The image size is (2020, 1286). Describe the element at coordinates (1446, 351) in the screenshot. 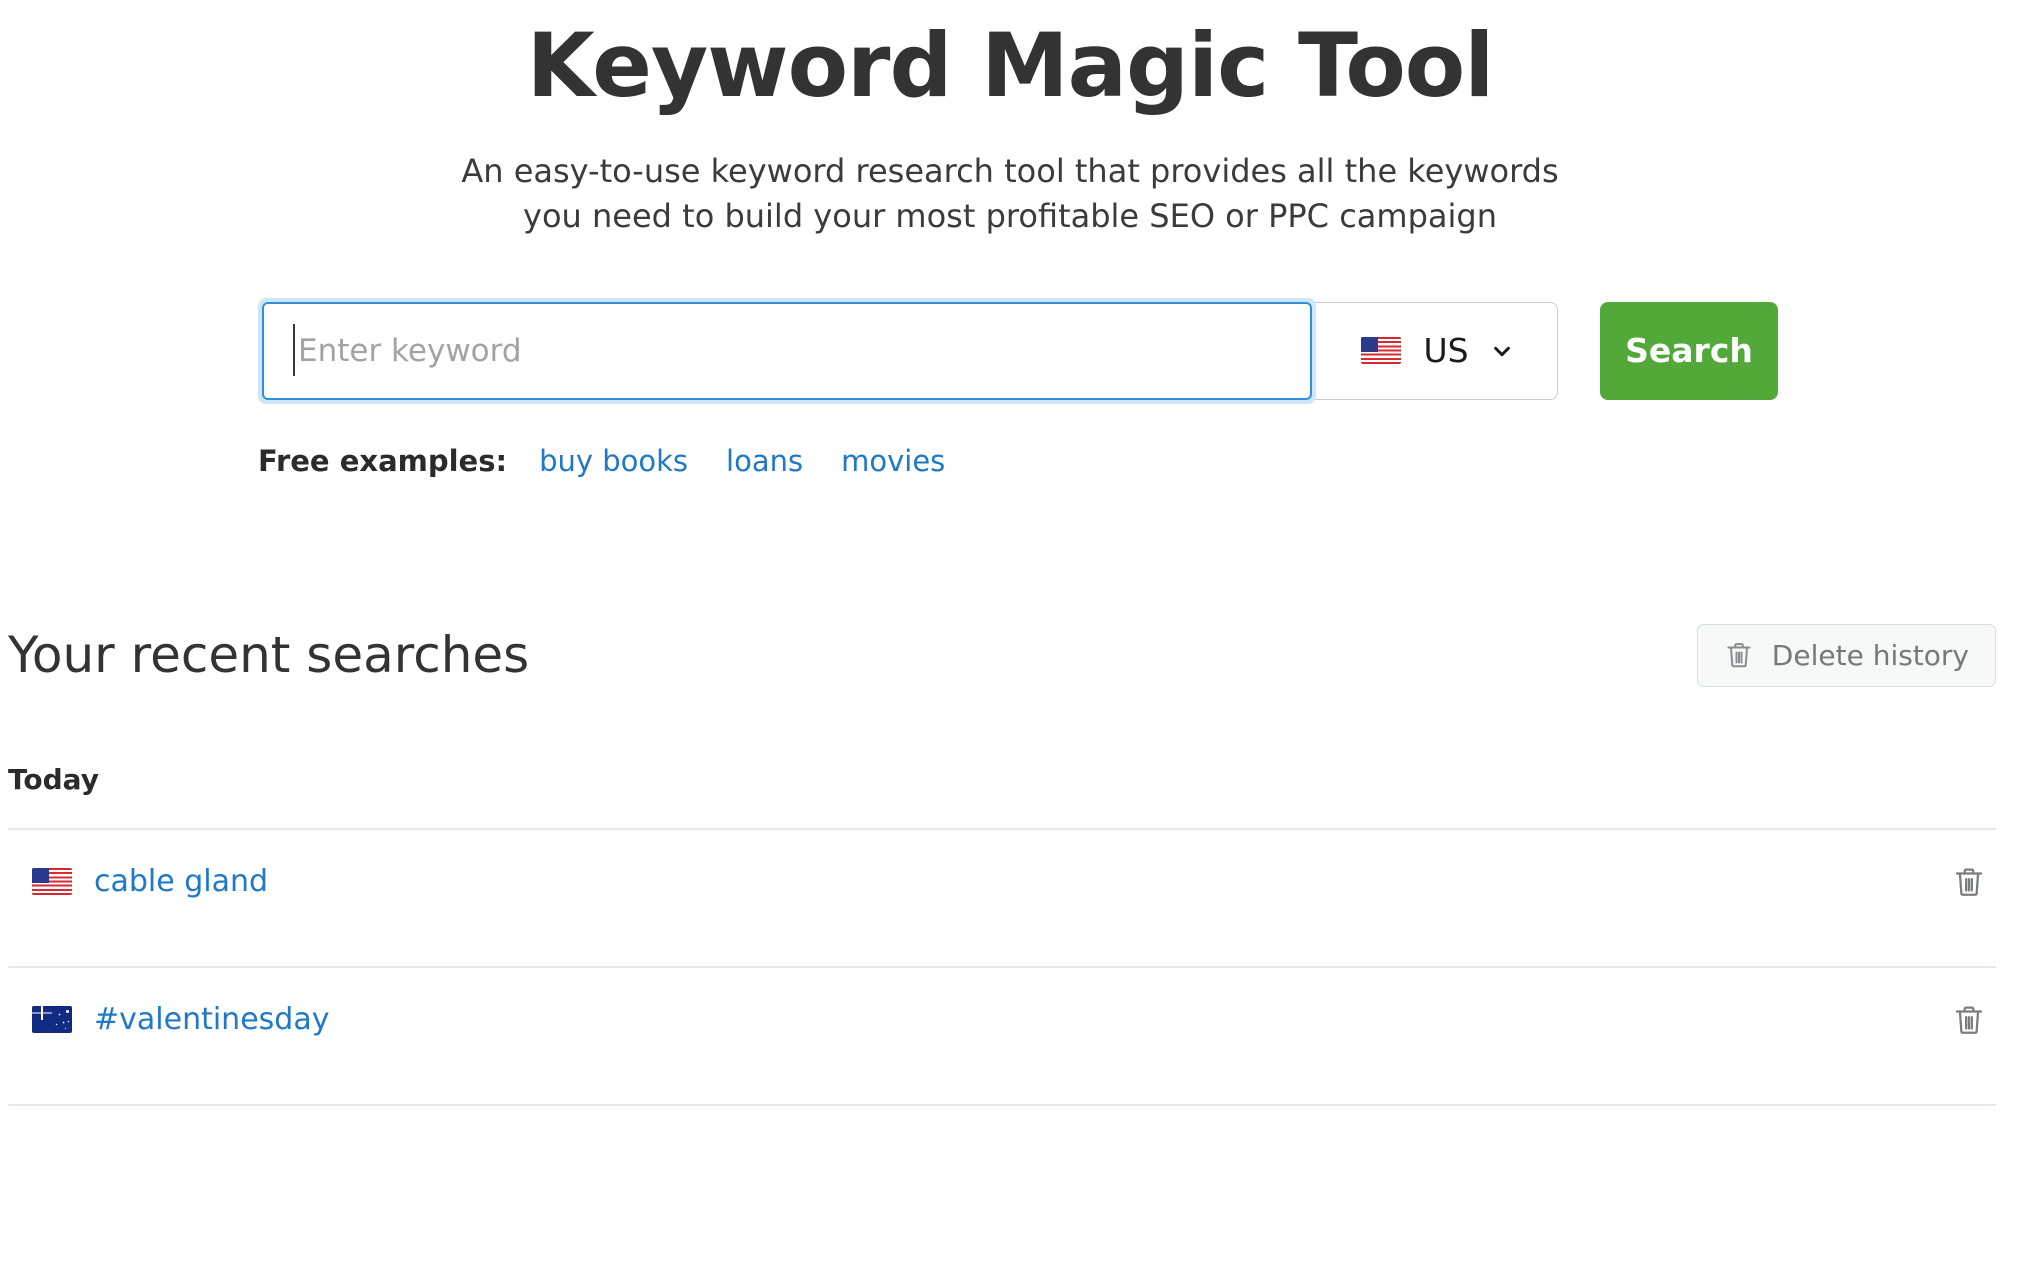

I see `country-code-label: US` at that location.